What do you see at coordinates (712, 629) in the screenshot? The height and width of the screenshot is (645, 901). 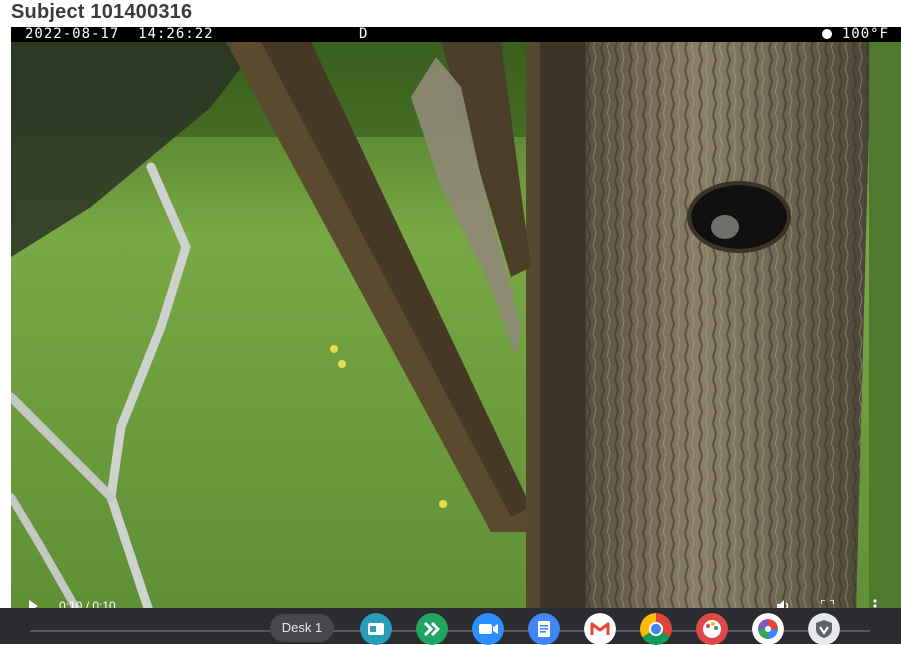 I see `palette-icon` at bounding box center [712, 629].